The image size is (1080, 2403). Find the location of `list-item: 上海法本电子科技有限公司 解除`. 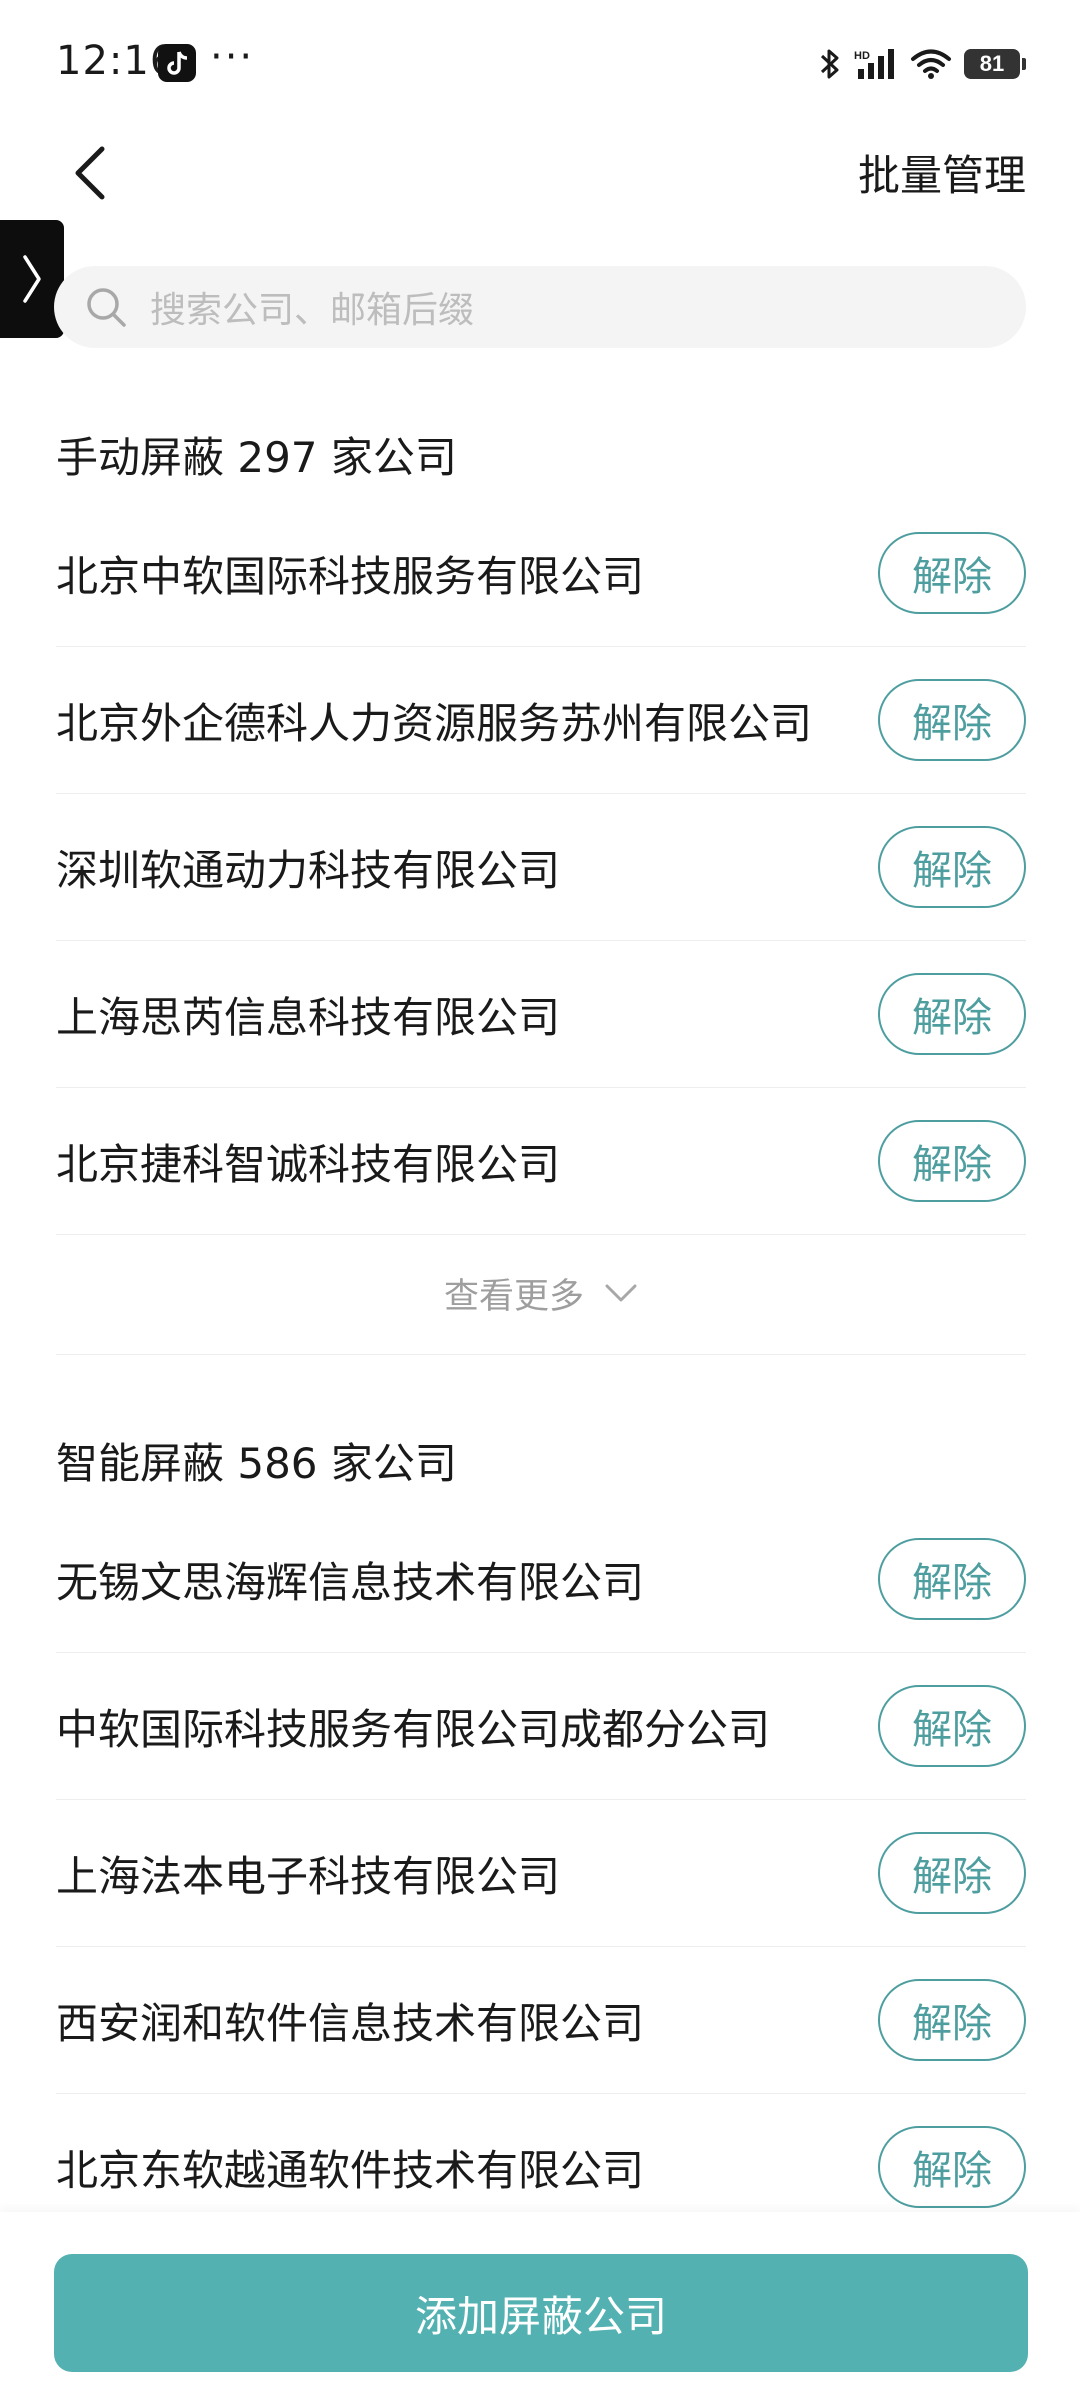

list-item: 上海法本电子科技有限公司 解除 is located at coordinates (541, 1873).